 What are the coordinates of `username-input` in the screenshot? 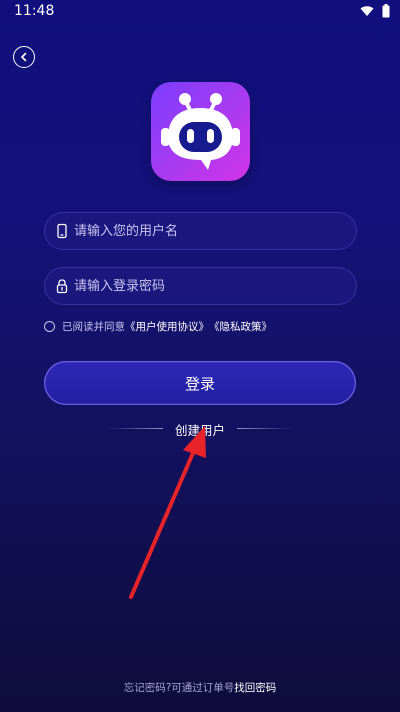 It's located at (209, 231).